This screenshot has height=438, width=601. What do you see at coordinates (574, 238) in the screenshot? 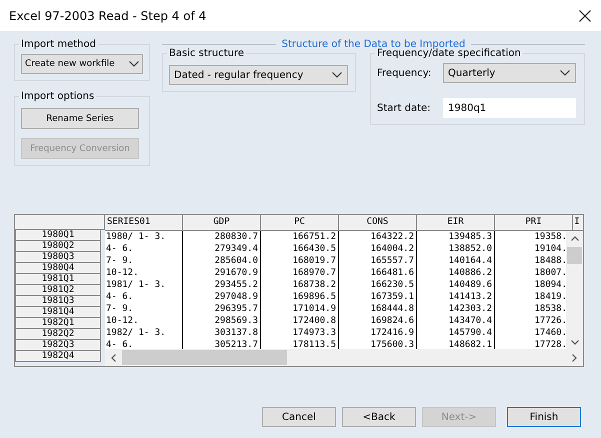
I see `scroll-up-icon` at bounding box center [574, 238].